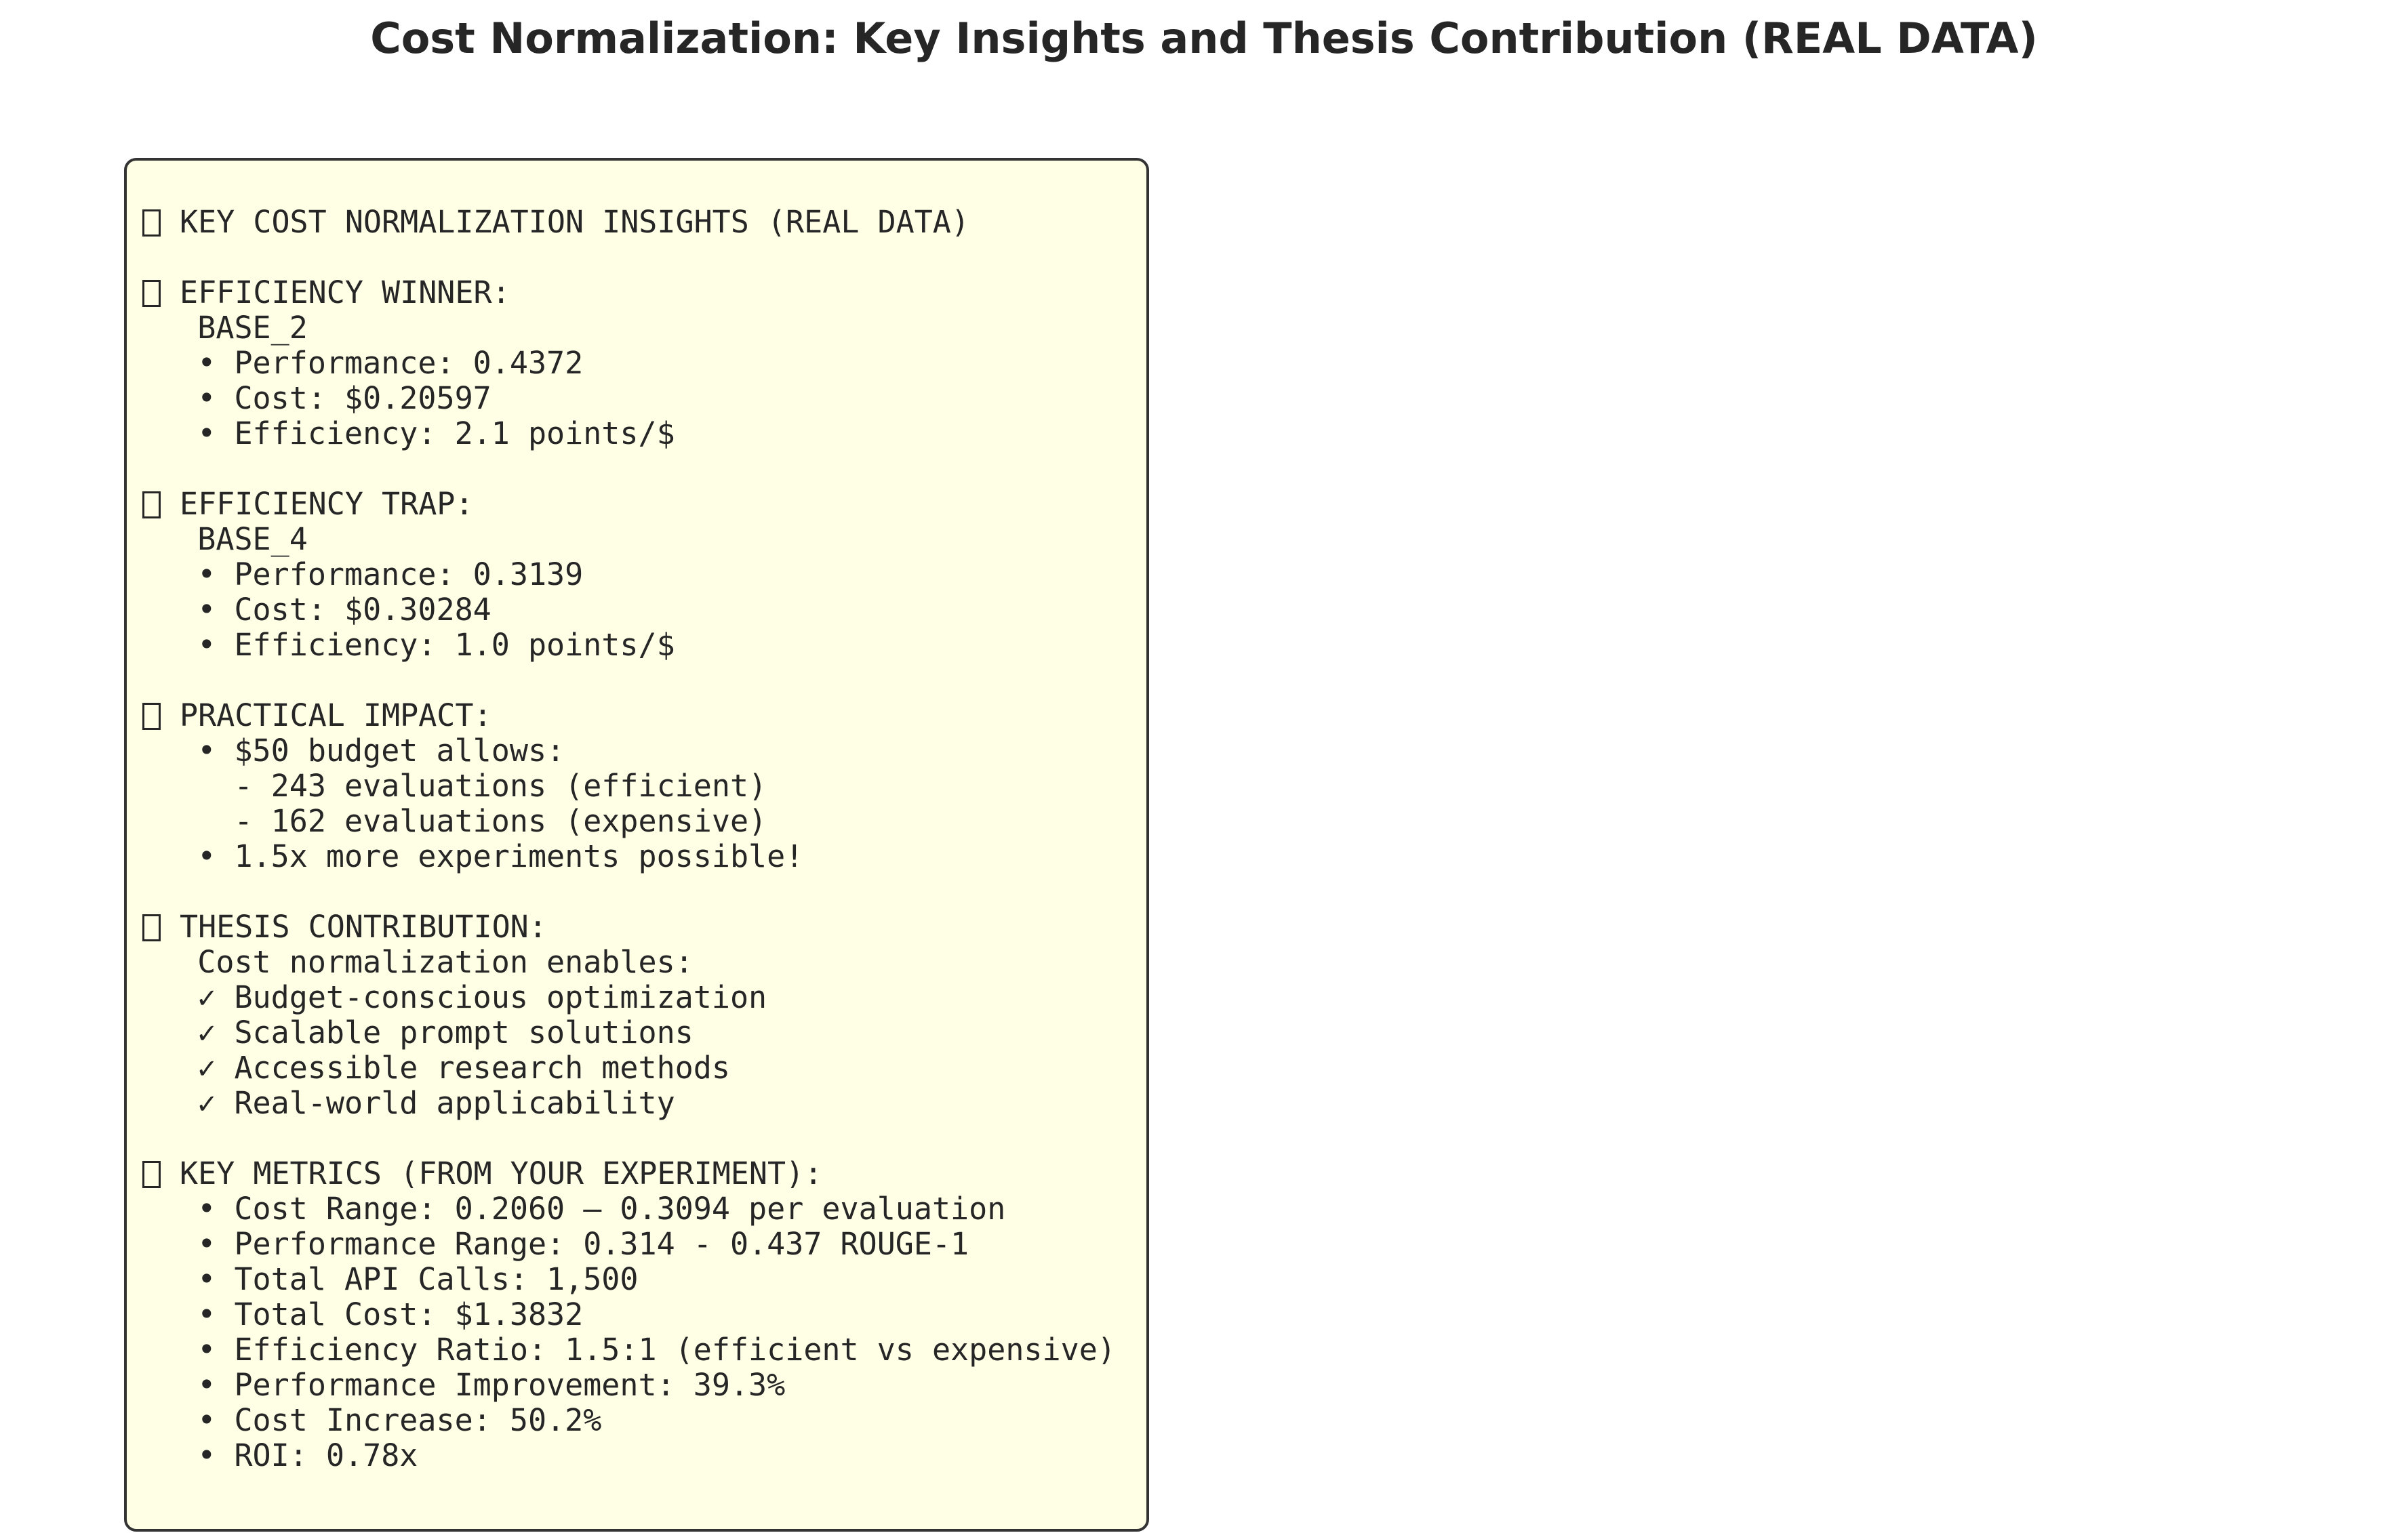 This screenshot has height=1533, width=2408. What do you see at coordinates (225, 539) in the screenshot?
I see `line-text: BASE_4` at bounding box center [225, 539].